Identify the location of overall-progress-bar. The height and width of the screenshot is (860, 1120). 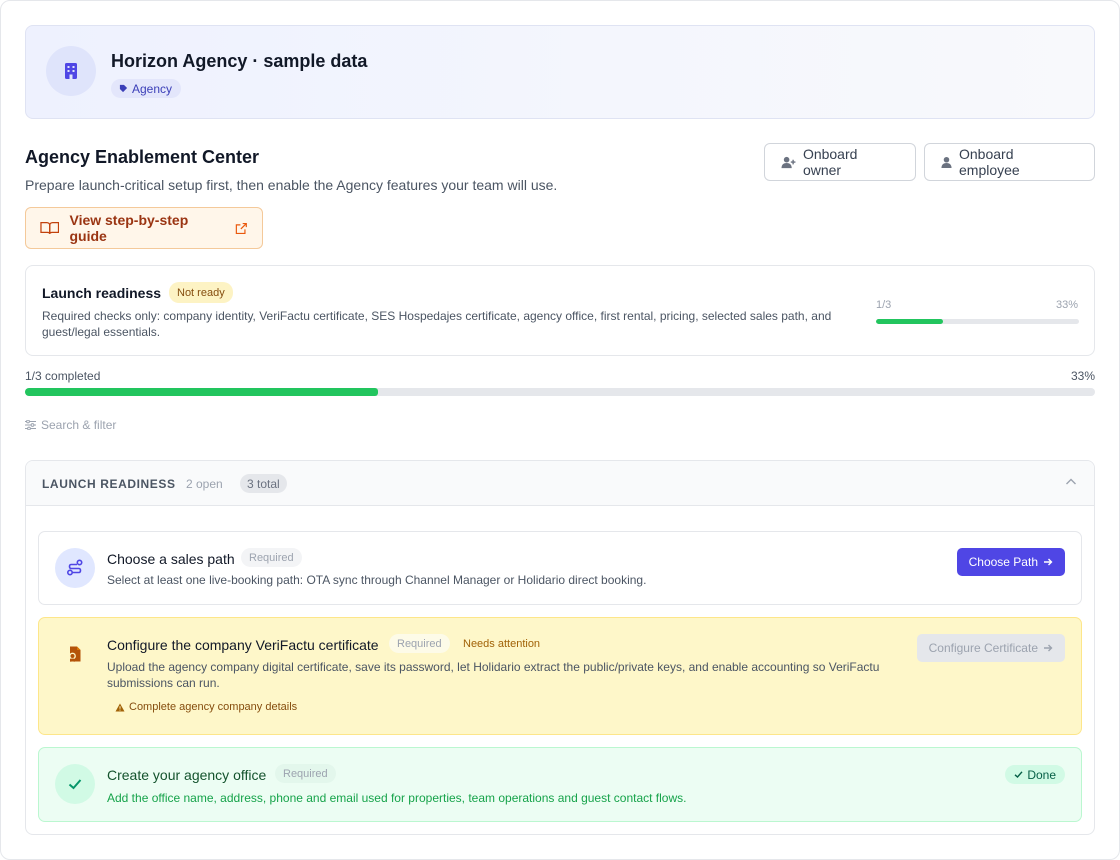
(560, 392).